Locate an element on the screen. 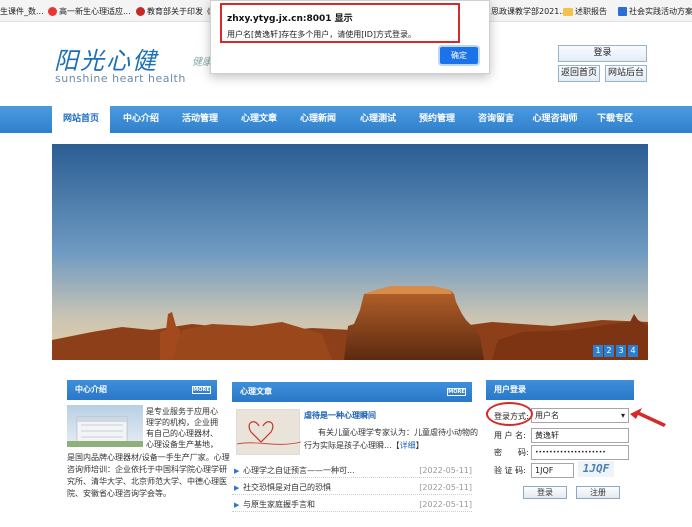 This screenshot has height=527, width=692. intro-text: 是专业服务于应用心 is located at coordinates (182, 411).